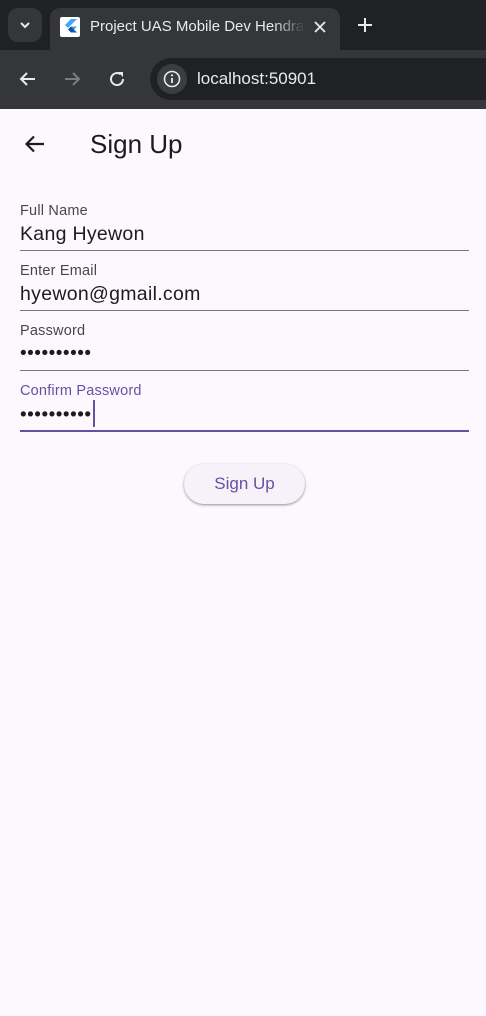  I want to click on confirm-password-field: Confirm Password ••••••••••, so click(244, 412).